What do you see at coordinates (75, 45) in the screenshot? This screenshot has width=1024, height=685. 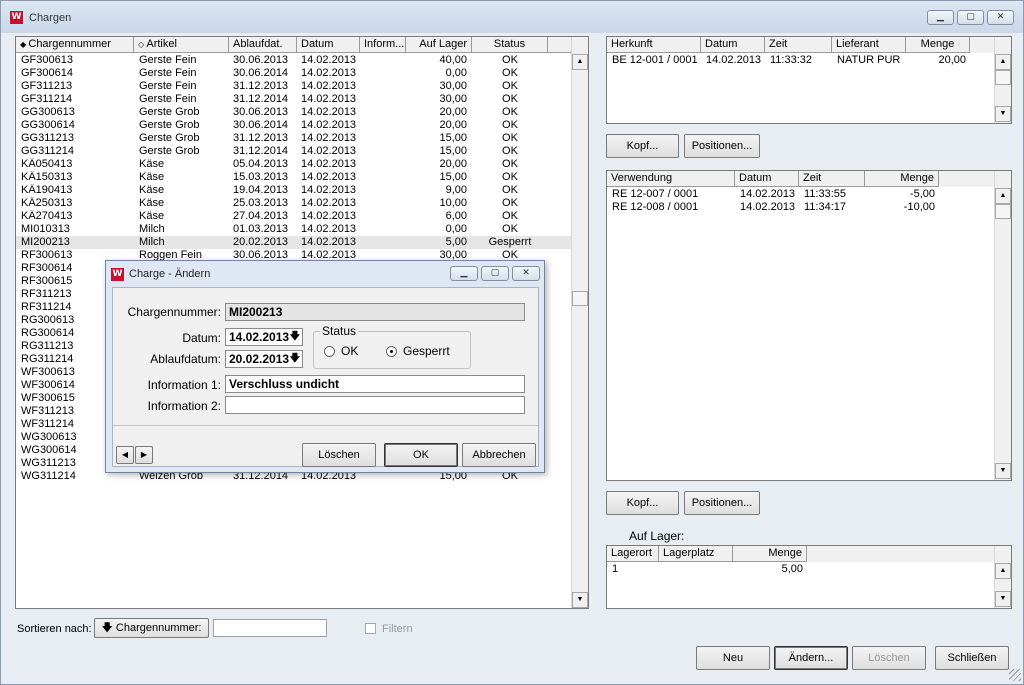 I see `chargen-header-0: ◆ Chargennummer` at bounding box center [75, 45].